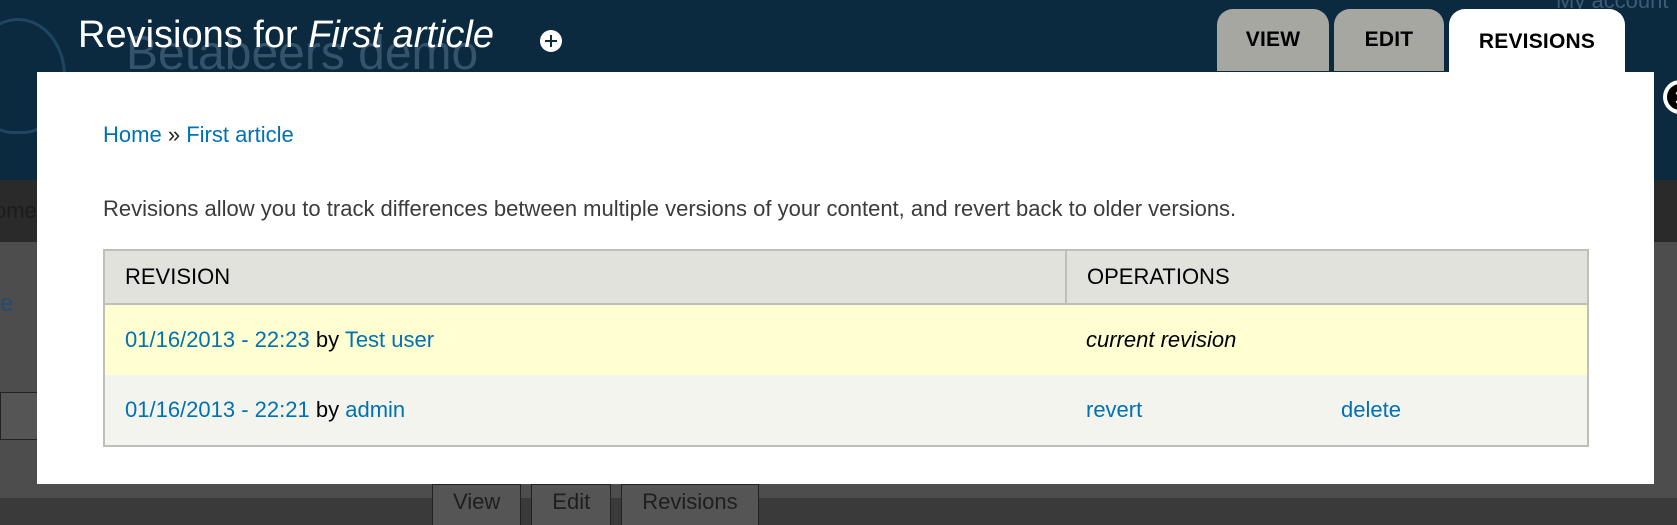 The height and width of the screenshot is (525, 1677). I want to click on background-box, so click(21, 416).